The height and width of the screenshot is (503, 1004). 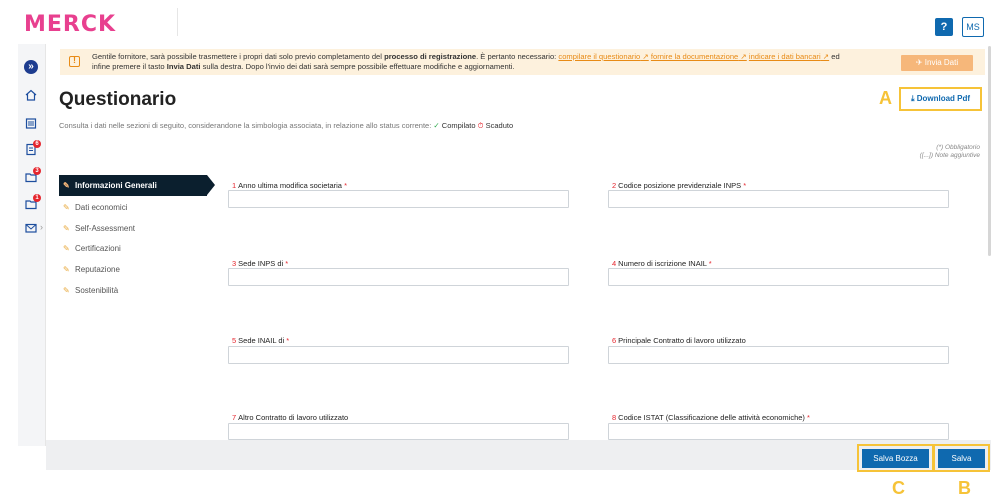 I want to click on legend-notes: ([...]) Note aggiuntive, so click(x=949, y=155).